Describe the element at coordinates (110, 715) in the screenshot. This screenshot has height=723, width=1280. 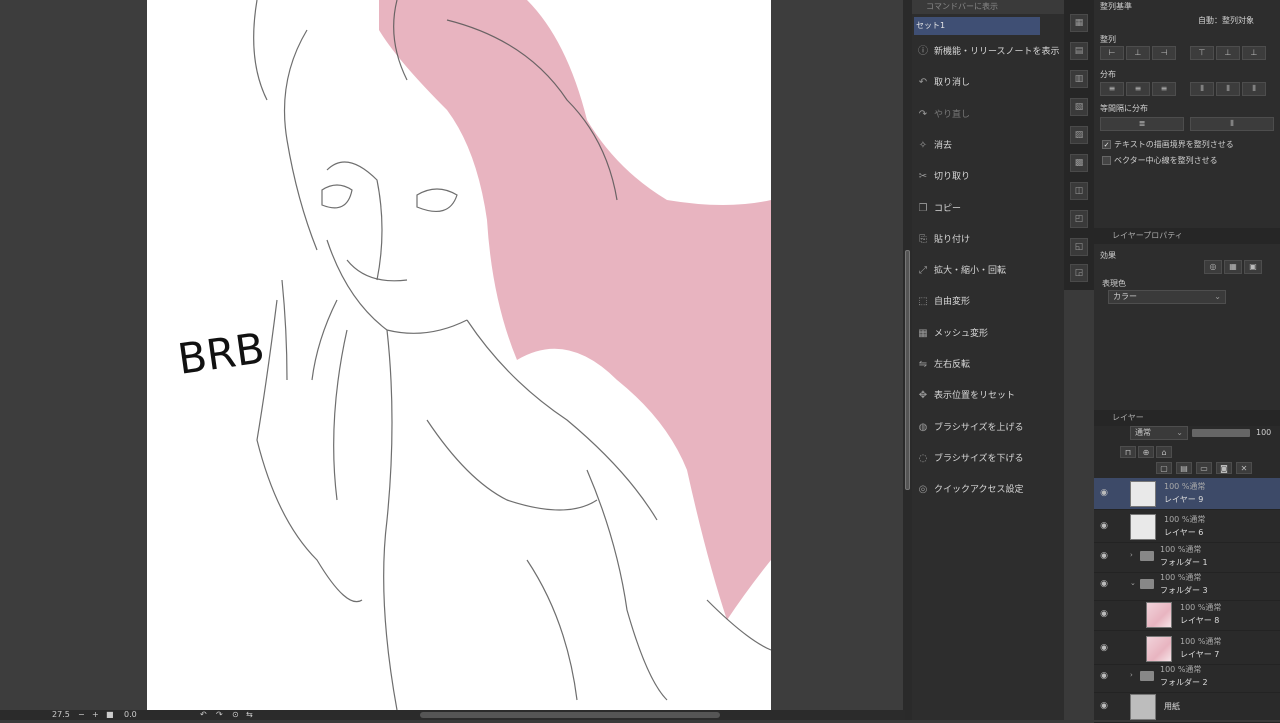
I see `zoom-fit-icon: ■` at that location.